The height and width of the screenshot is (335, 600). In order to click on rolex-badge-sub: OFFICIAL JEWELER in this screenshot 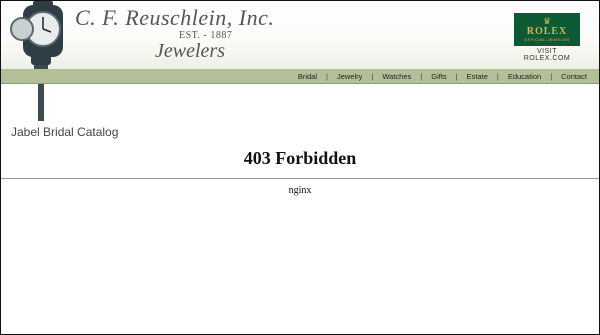, I will do `click(547, 39)`.